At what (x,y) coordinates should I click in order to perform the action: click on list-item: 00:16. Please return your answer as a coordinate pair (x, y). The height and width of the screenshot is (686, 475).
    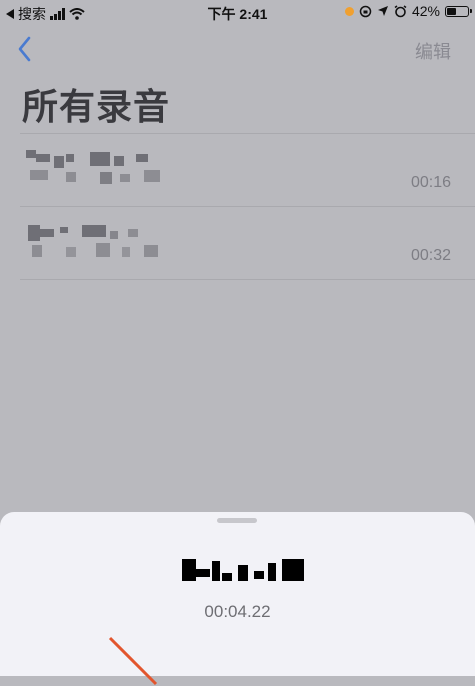
    Looking at the image, I should click on (247, 170).